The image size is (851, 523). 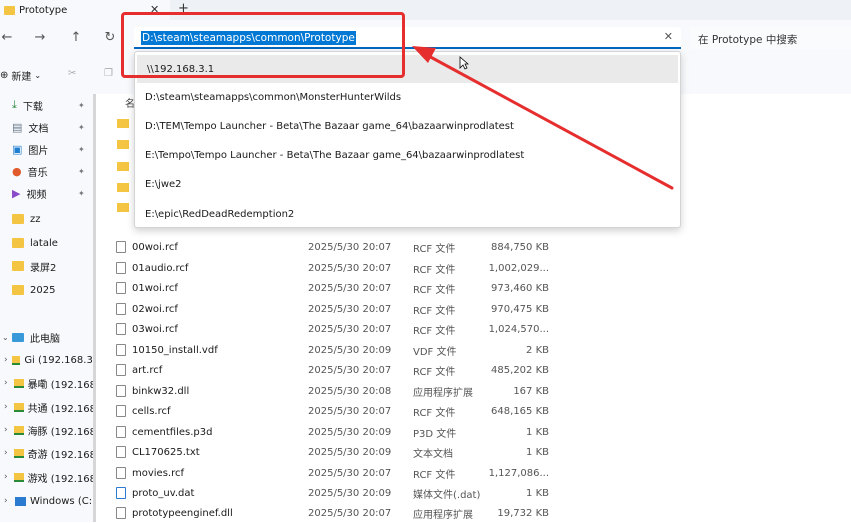 What do you see at coordinates (543, 118) in the screenshot?
I see `annotation-arrow` at bounding box center [543, 118].